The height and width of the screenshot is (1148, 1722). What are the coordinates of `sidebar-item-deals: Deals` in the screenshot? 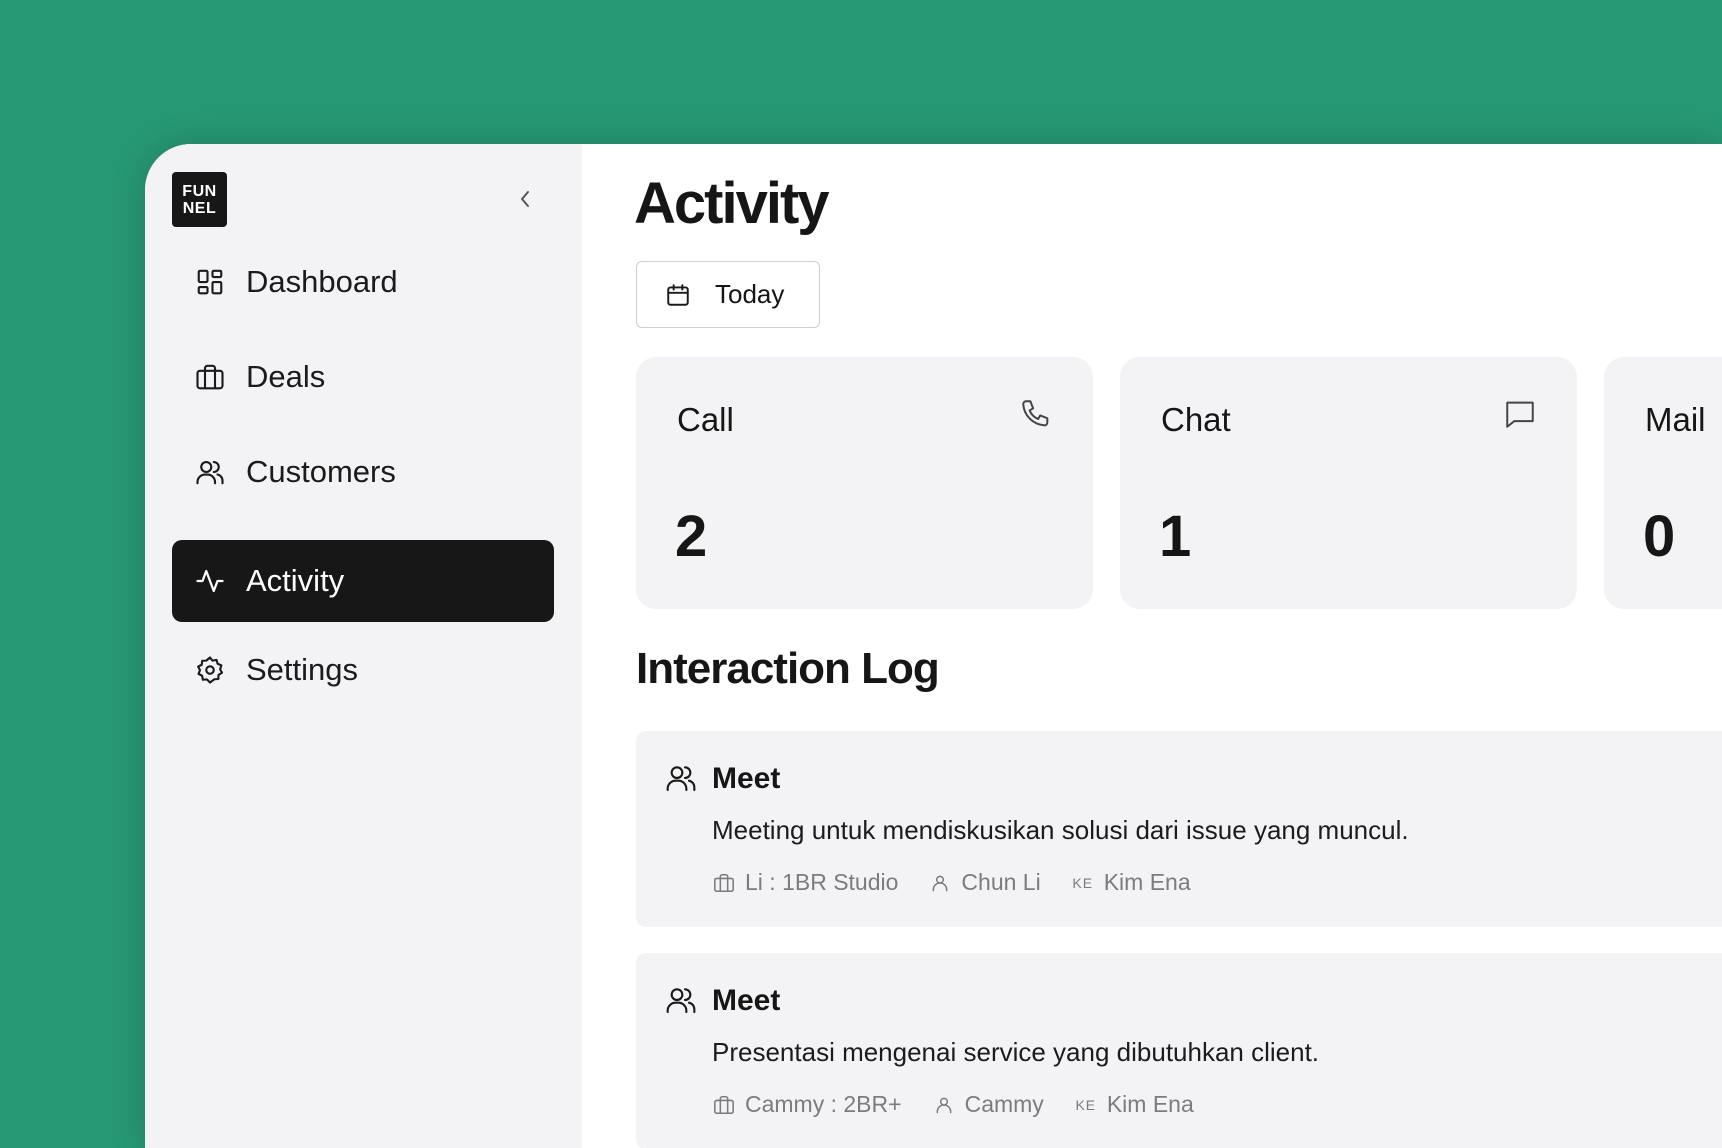 It's located at (363, 377).